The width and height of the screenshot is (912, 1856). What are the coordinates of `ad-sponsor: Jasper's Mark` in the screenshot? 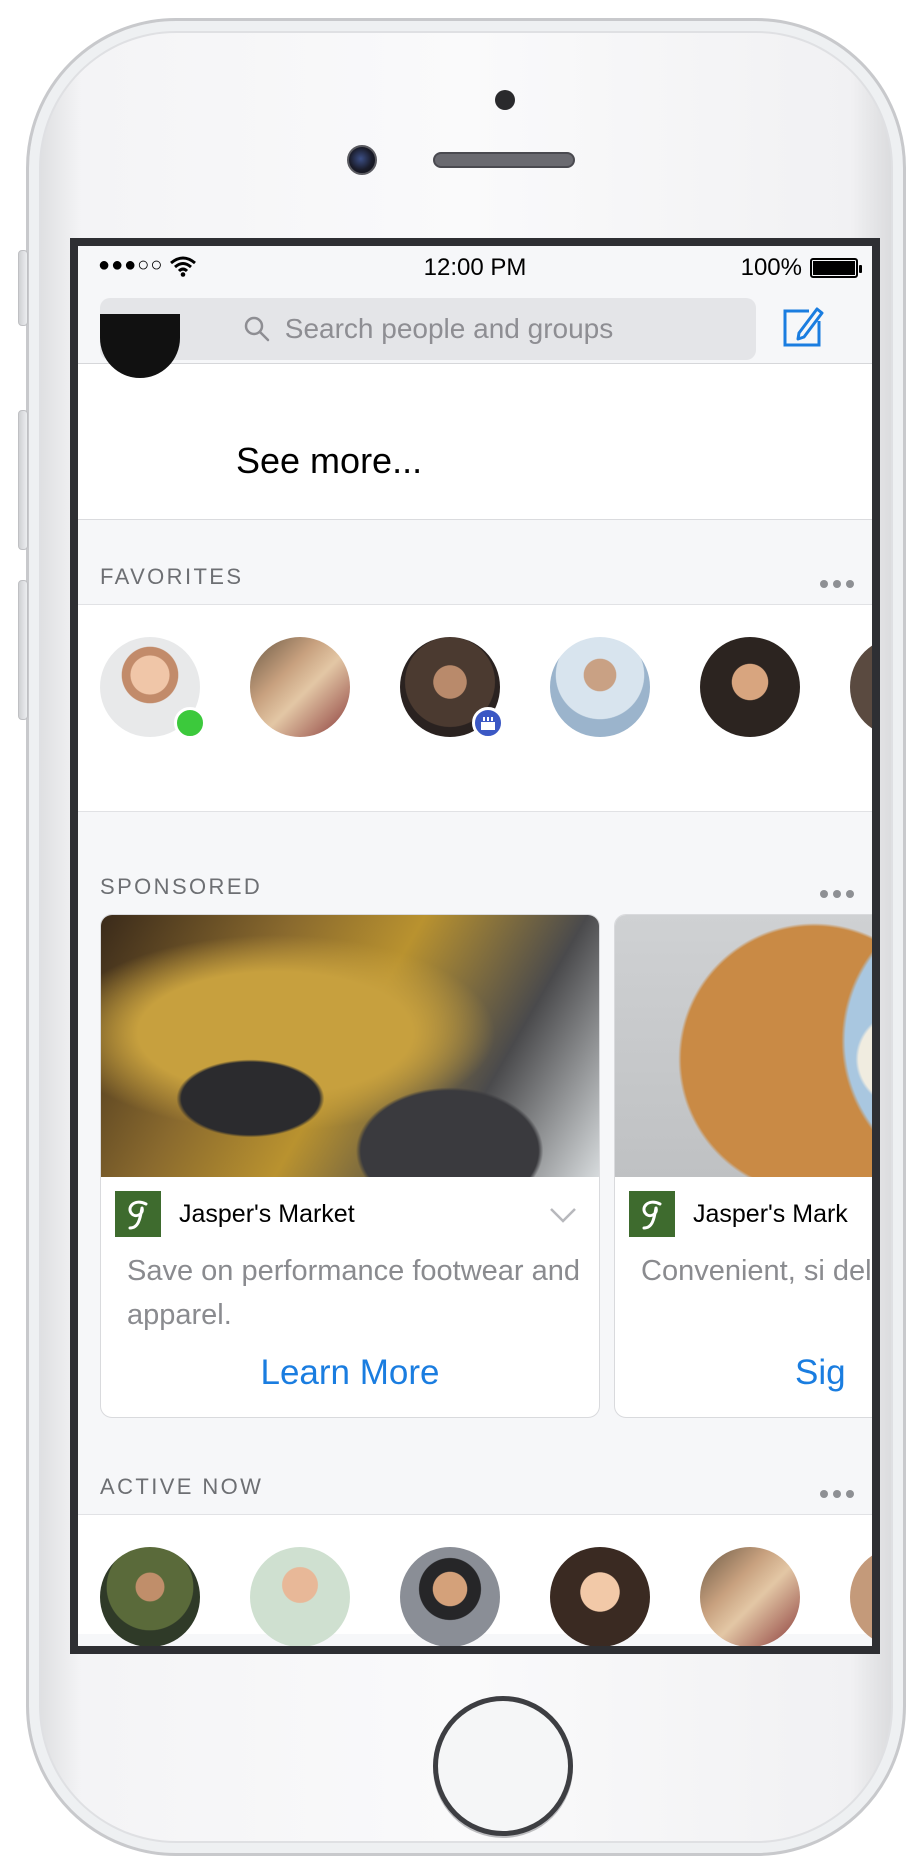 It's located at (738, 1214).